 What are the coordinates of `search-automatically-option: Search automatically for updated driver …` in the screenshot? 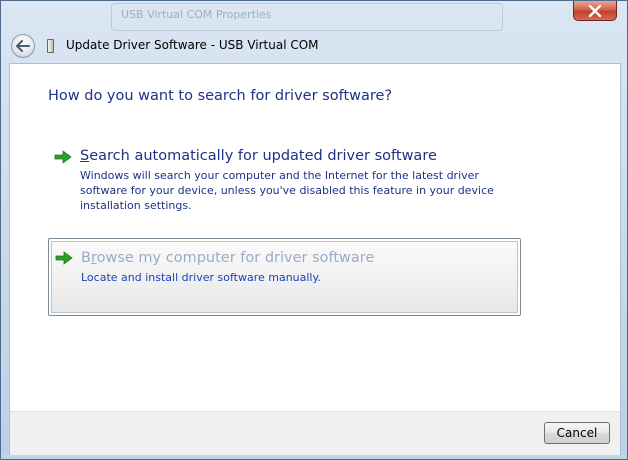 It's located at (288, 179).